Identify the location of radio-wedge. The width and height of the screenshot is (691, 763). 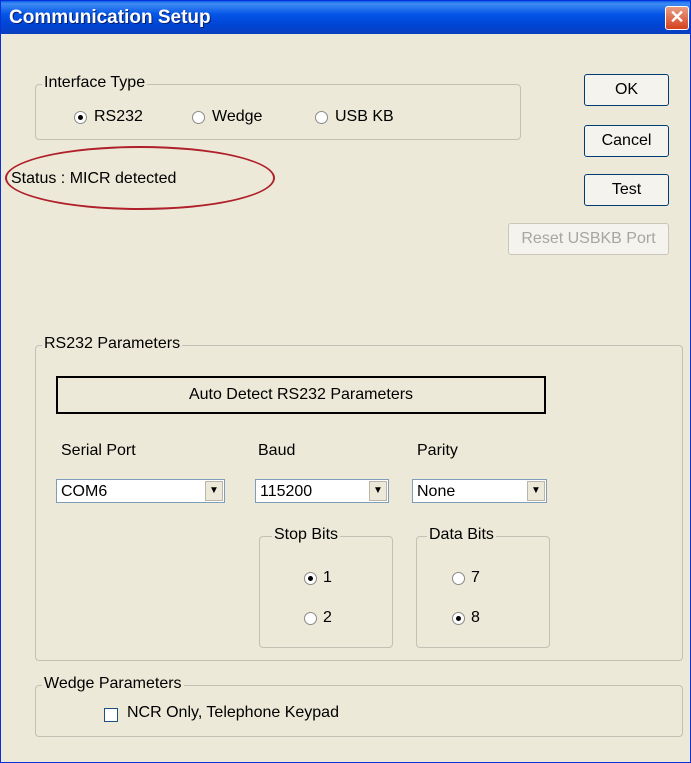
(198, 117).